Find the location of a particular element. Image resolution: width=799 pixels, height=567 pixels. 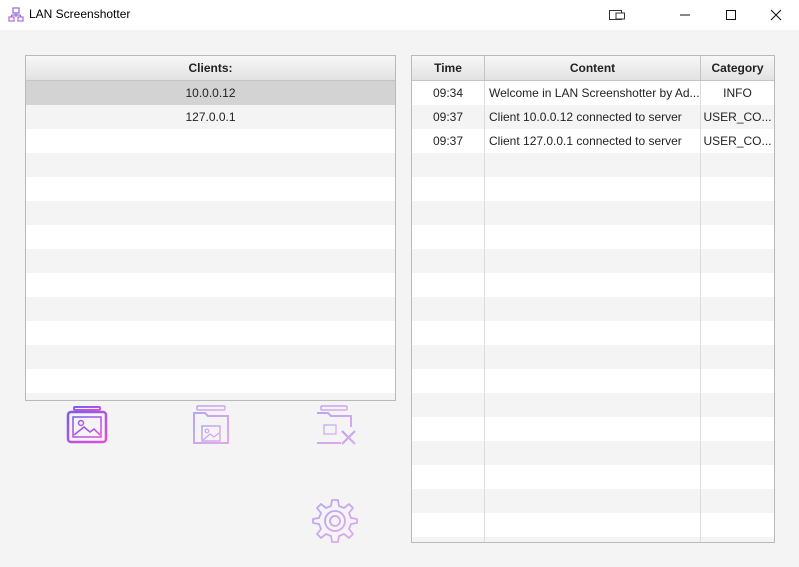

clients-header-label: Clients: is located at coordinates (210, 68).